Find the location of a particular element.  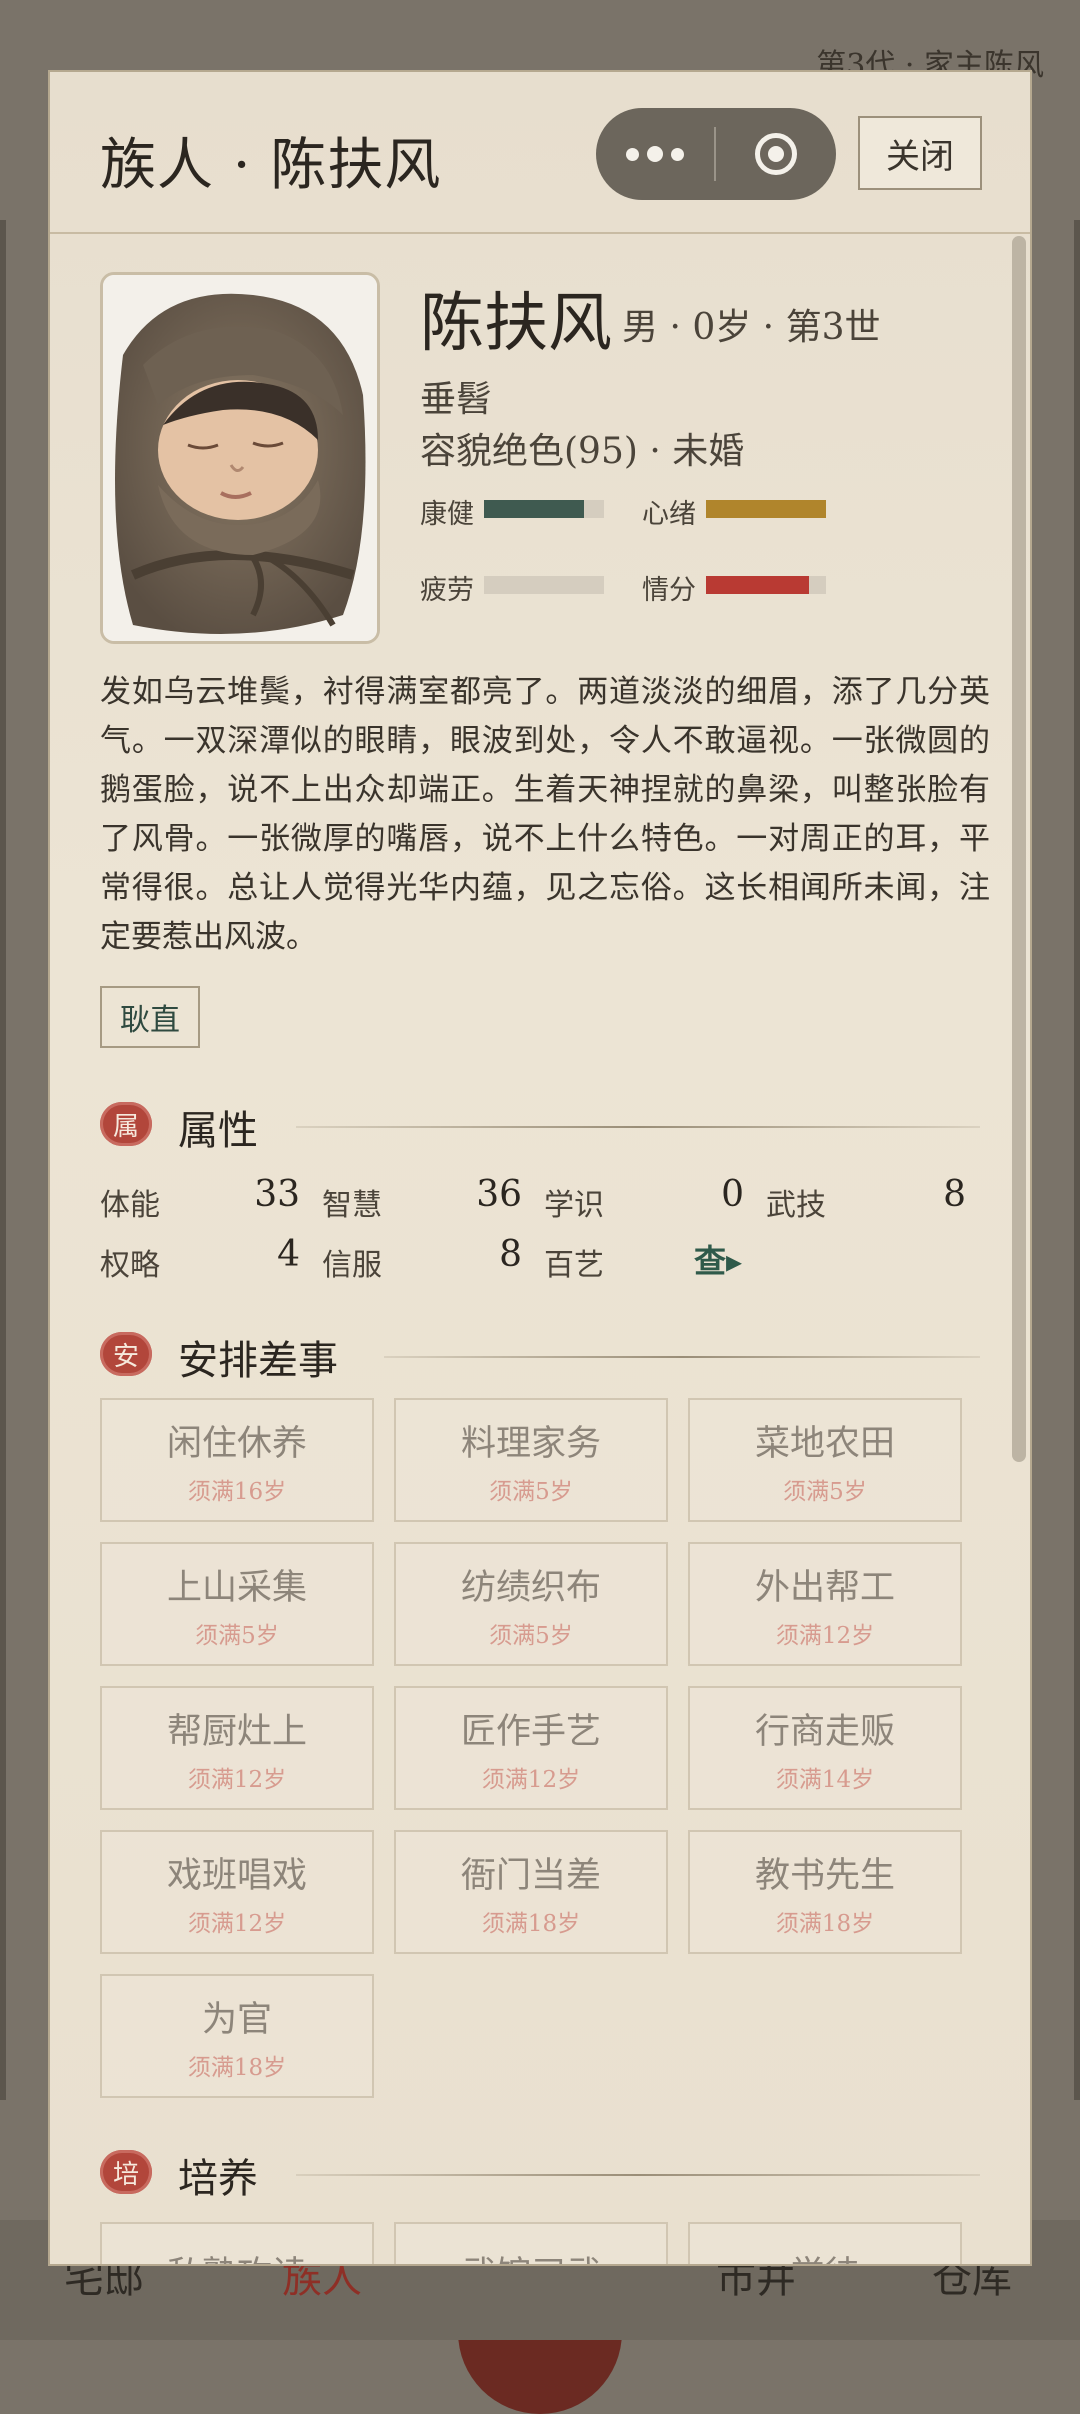

task-name: 衙门当差 is located at coordinates (530, 1875).